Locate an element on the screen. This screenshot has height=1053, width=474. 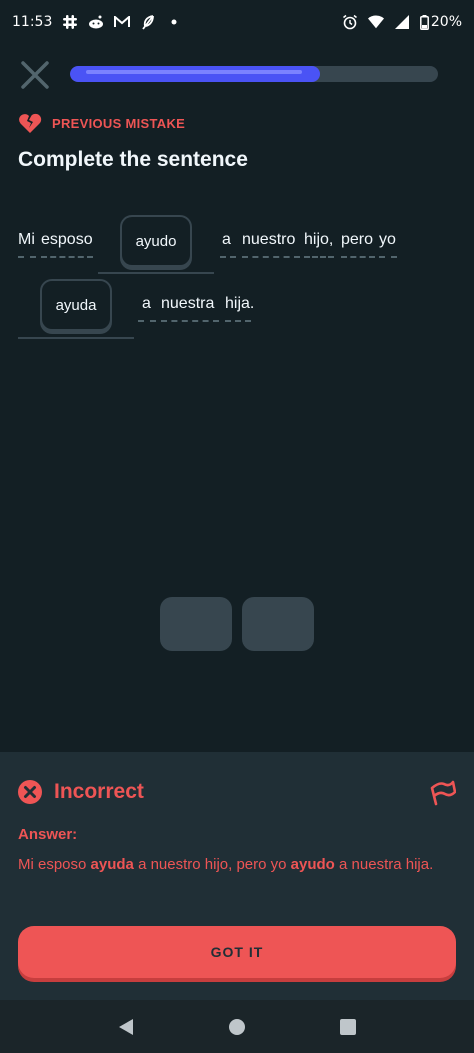
lesson-progress-bar is located at coordinates (254, 74).